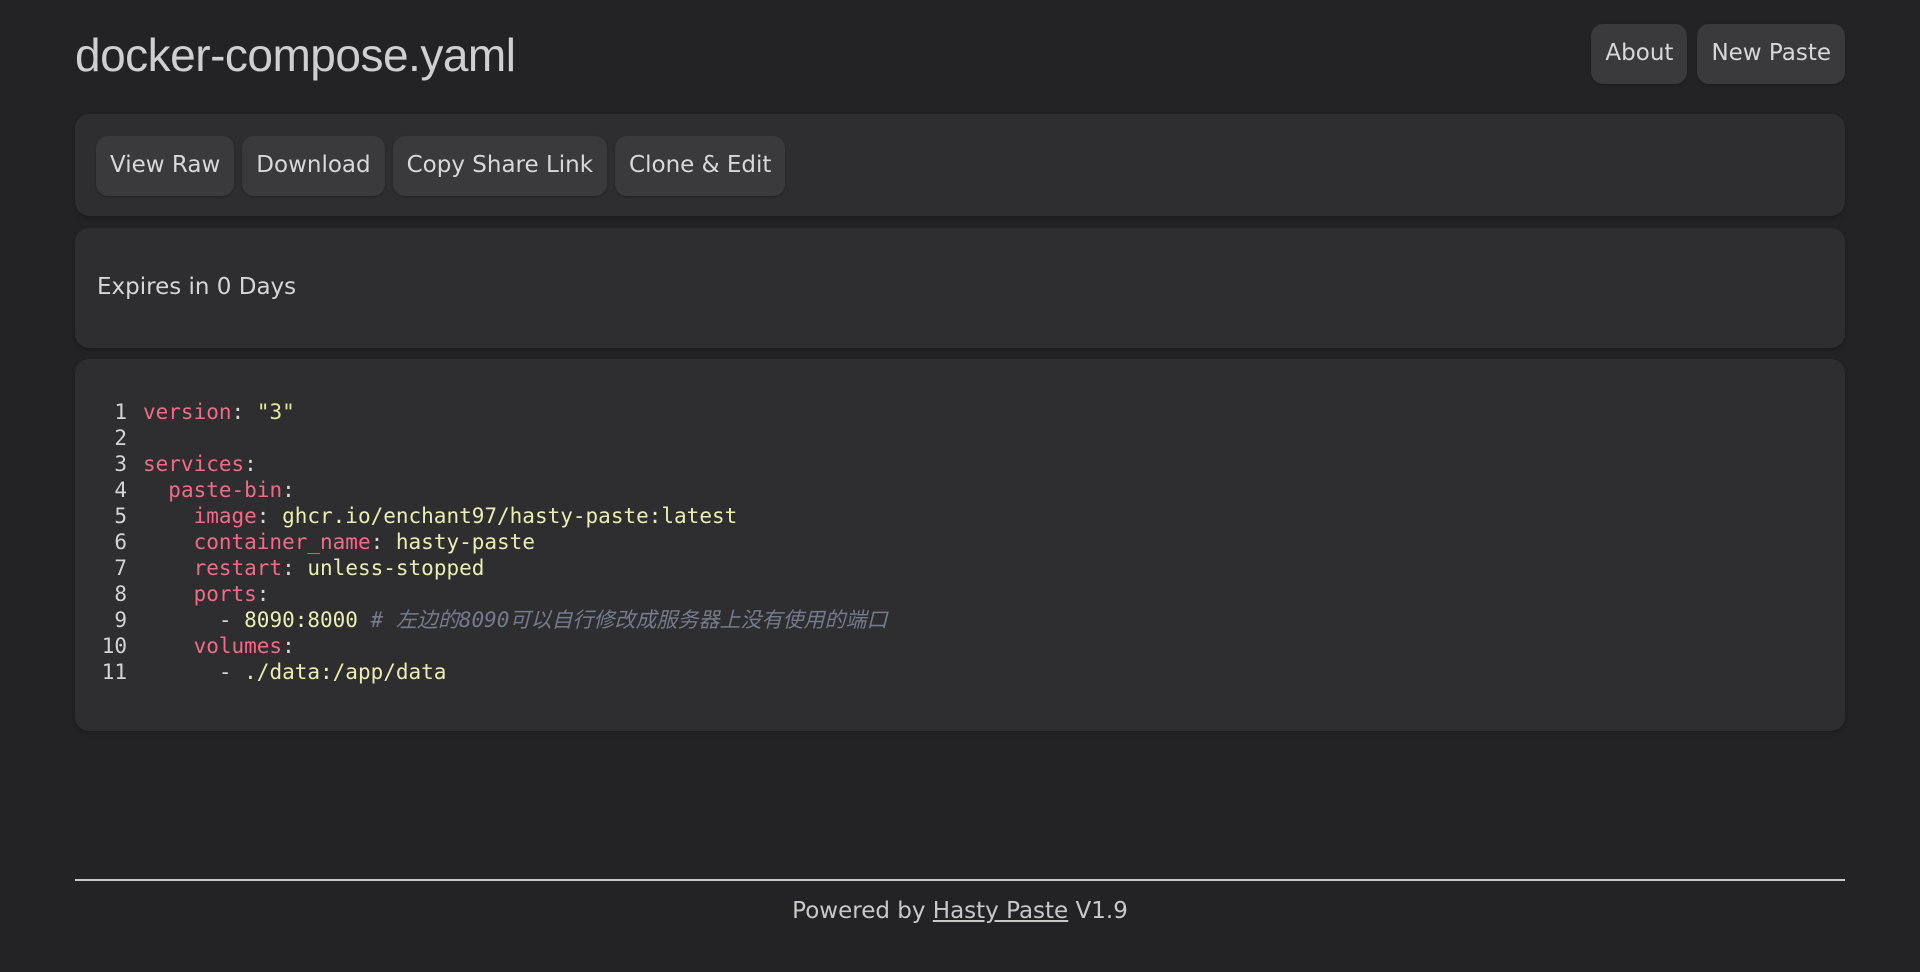  What do you see at coordinates (197, 287) in the screenshot?
I see `expiry-text: Expires in 0 Days` at bounding box center [197, 287].